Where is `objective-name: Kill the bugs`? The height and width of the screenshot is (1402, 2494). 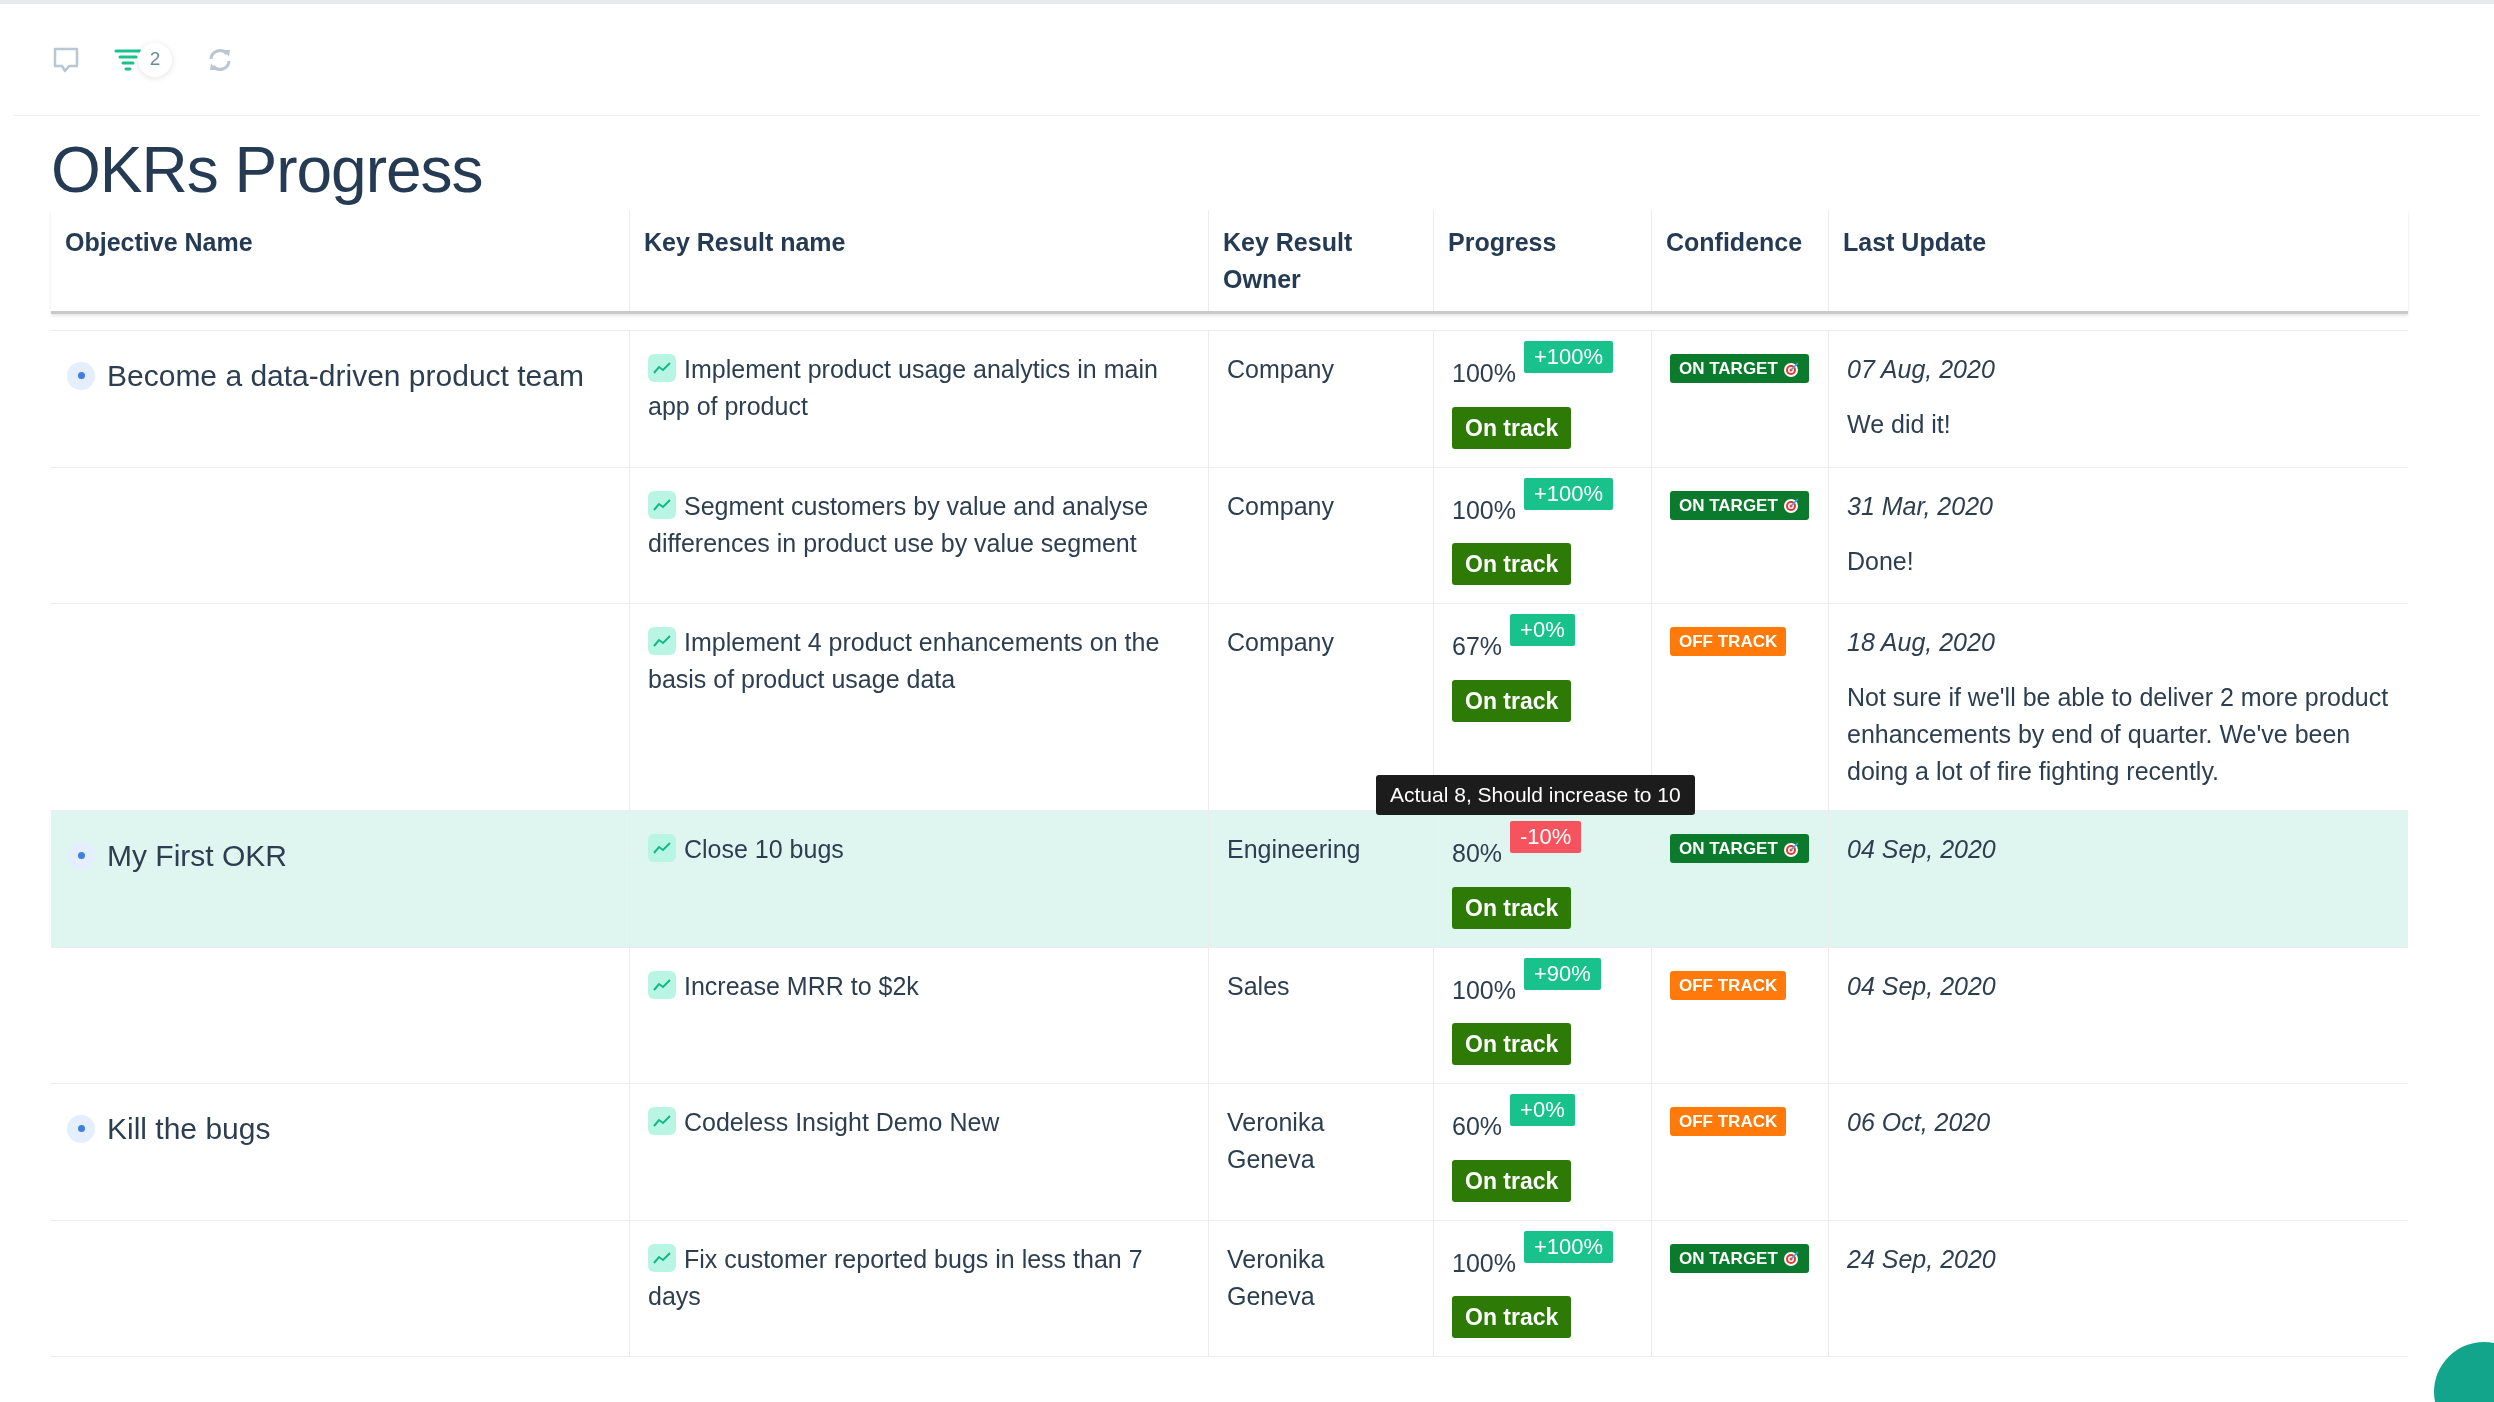 objective-name: Kill the bugs is located at coordinates (189, 1129).